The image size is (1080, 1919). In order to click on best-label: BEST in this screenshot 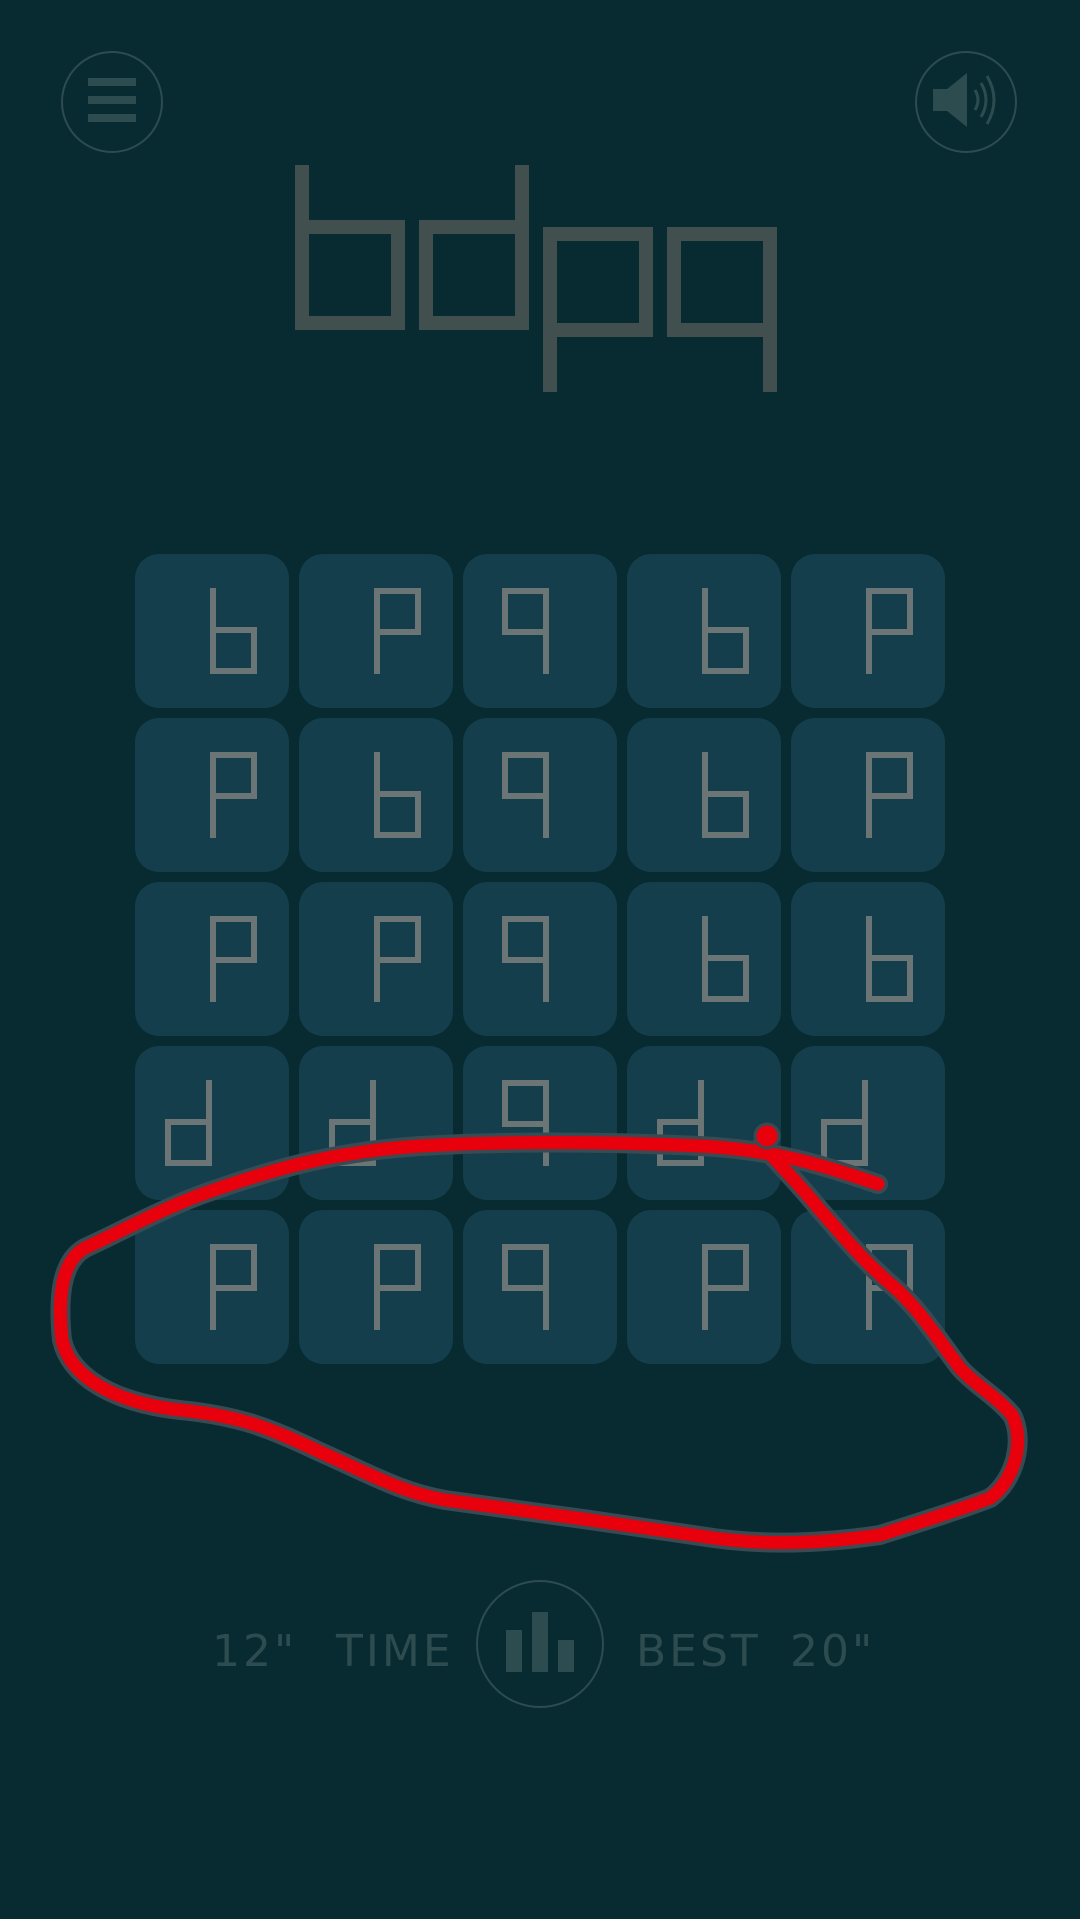, I will do `click(698, 1651)`.